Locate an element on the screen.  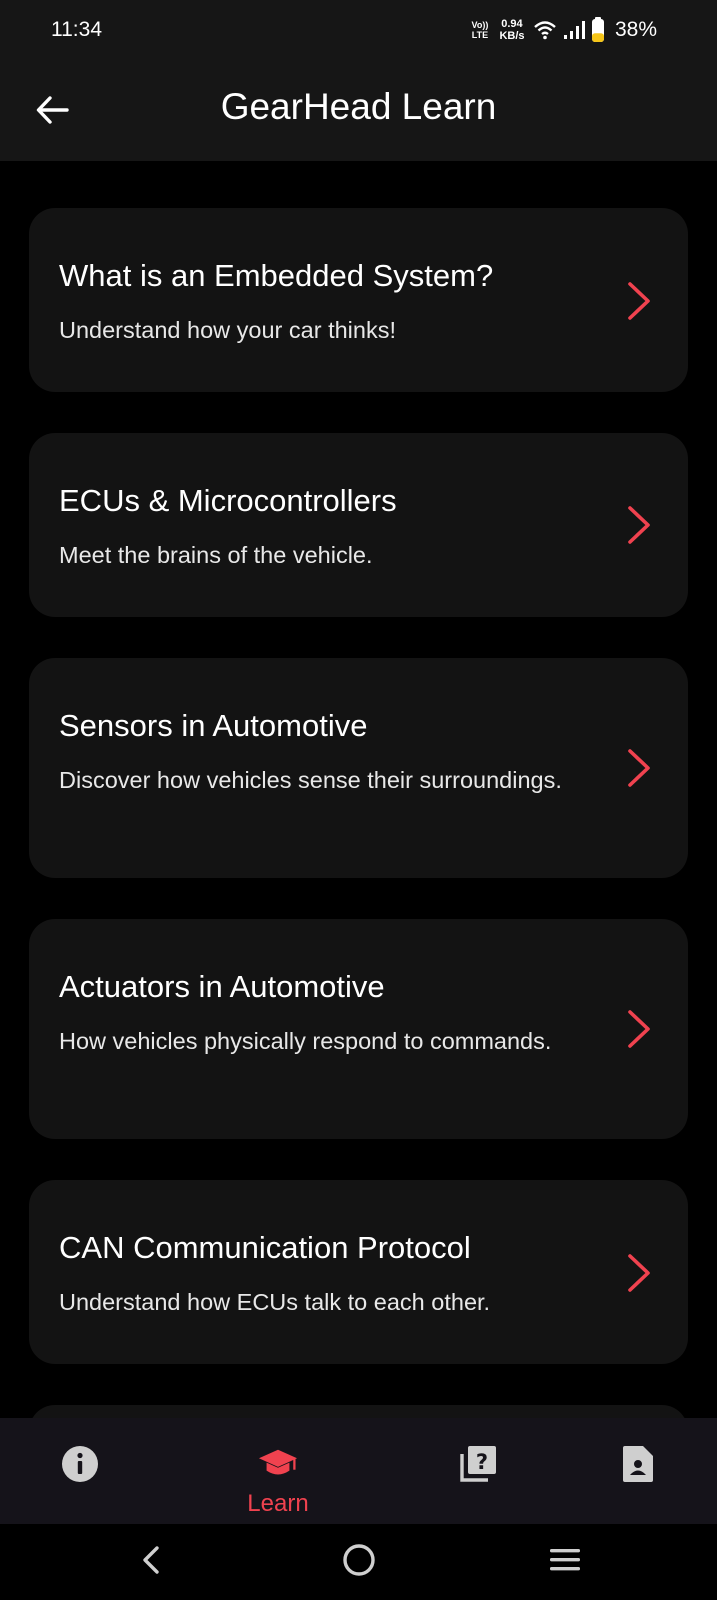
volte-indicator: Vo)) LTE is located at coordinates (480, 30).